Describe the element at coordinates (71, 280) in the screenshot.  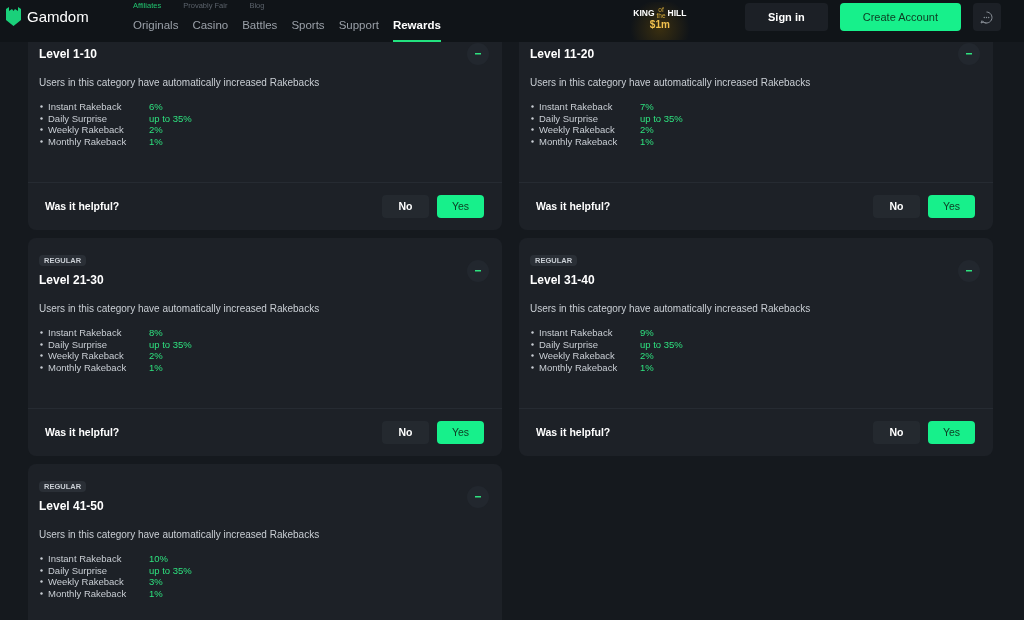
I see `level-title: Level 21-30` at that location.